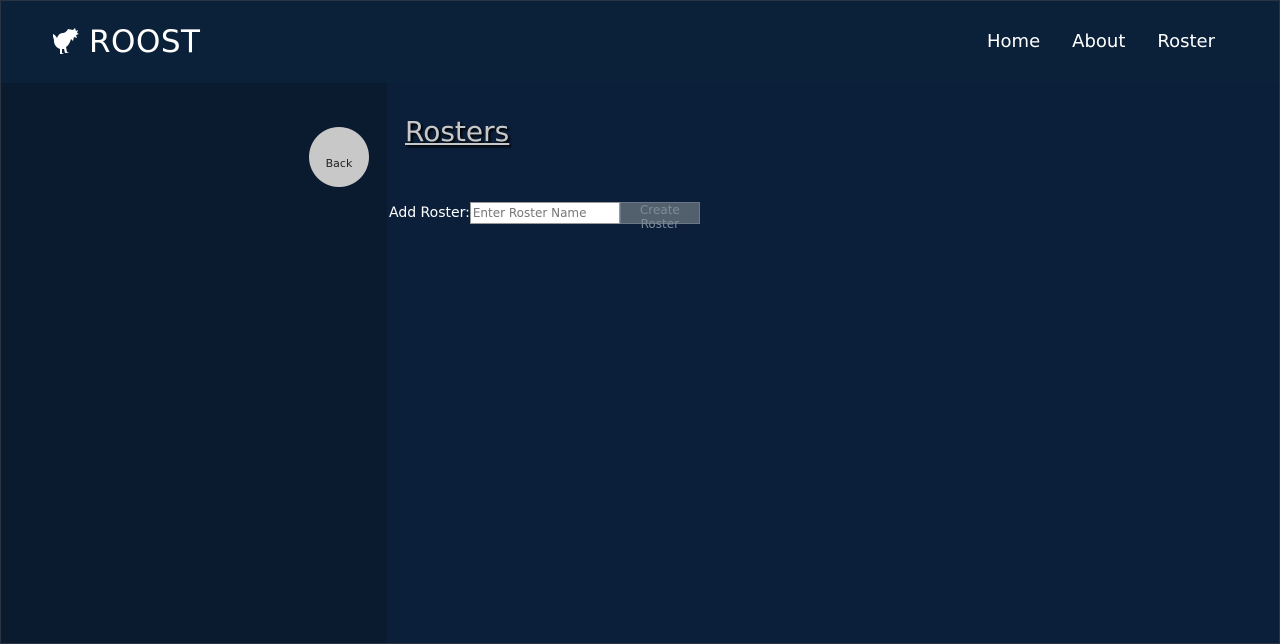  Describe the element at coordinates (1013, 41) in the screenshot. I see `nav-home-link: Home` at that location.